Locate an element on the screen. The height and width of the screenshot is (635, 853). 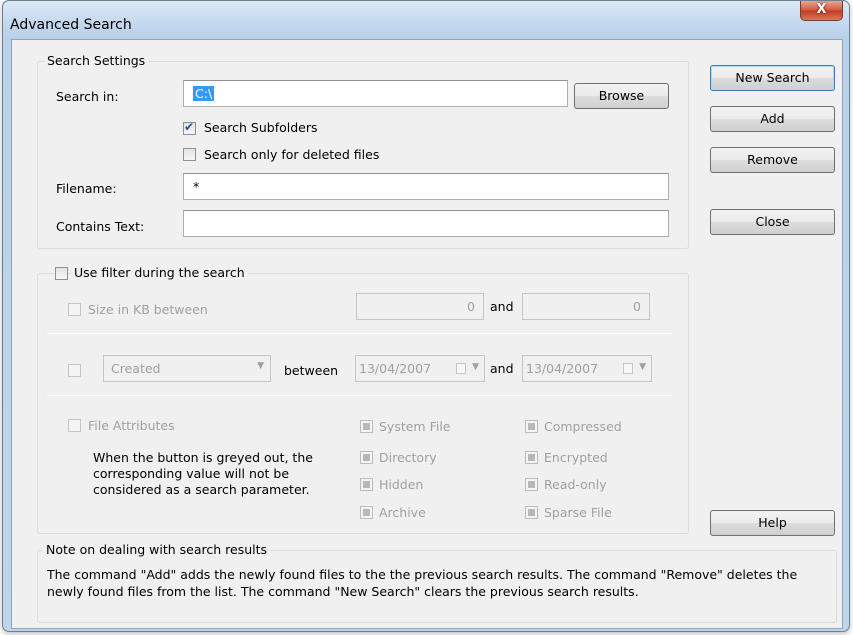
size-min-input: 0 is located at coordinates (420, 306).